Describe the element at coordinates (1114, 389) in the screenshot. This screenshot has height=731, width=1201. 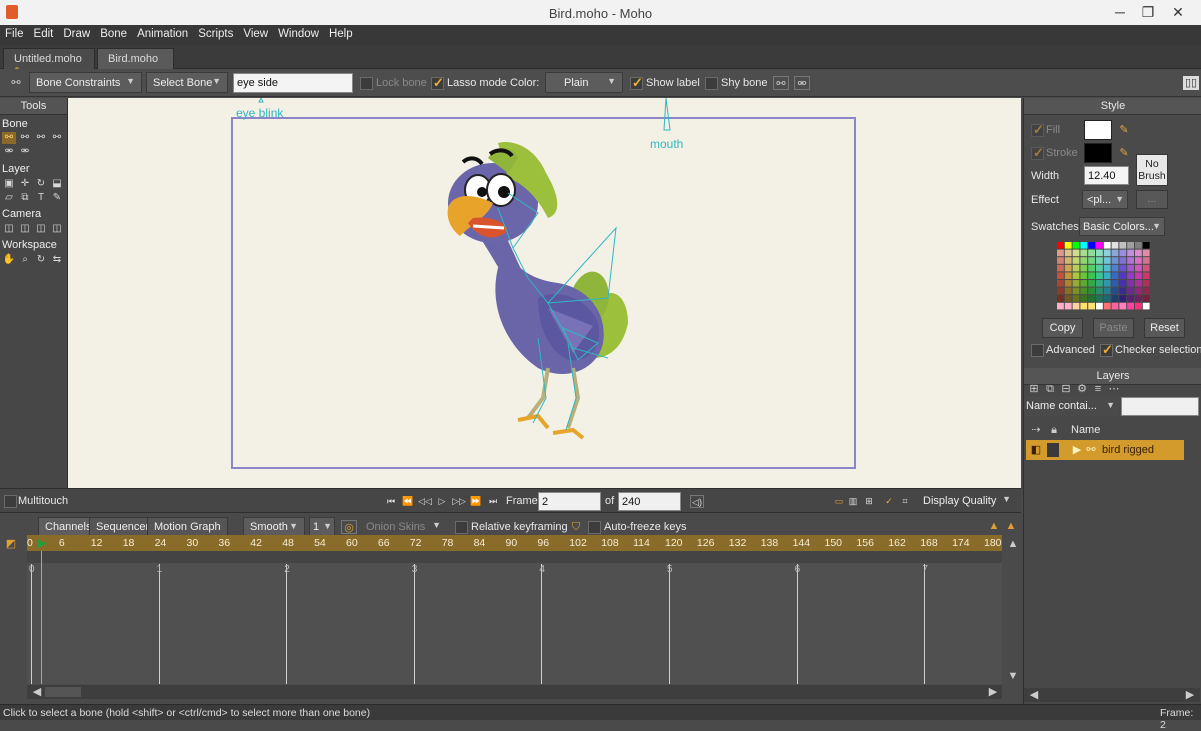
I see `more-options-icon: ⋯` at that location.